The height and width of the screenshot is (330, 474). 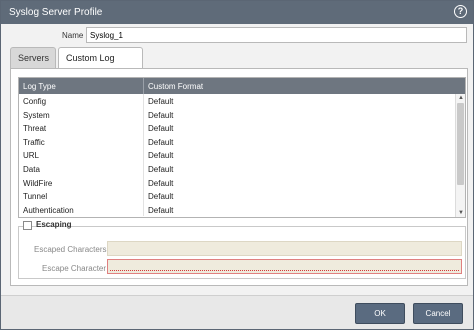 What do you see at coordinates (237, 196) in the screenshot?
I see `table-row: Tunnel Default` at bounding box center [237, 196].